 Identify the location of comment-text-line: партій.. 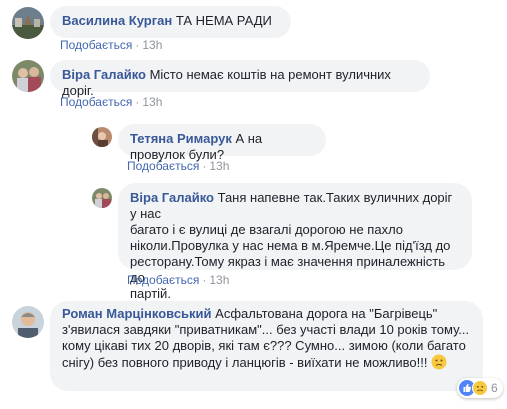
(150, 293).